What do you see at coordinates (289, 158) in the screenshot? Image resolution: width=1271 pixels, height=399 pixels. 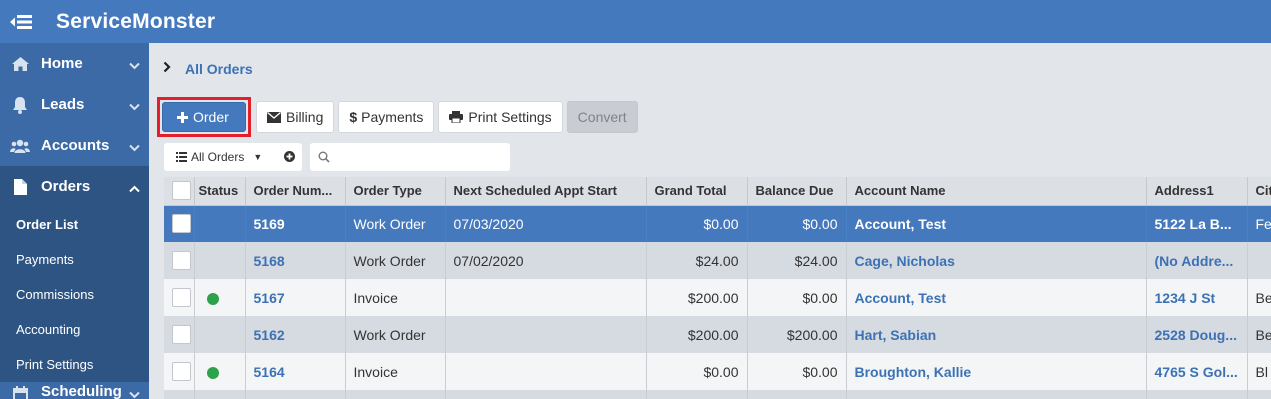 I see `add-view-icon` at bounding box center [289, 158].